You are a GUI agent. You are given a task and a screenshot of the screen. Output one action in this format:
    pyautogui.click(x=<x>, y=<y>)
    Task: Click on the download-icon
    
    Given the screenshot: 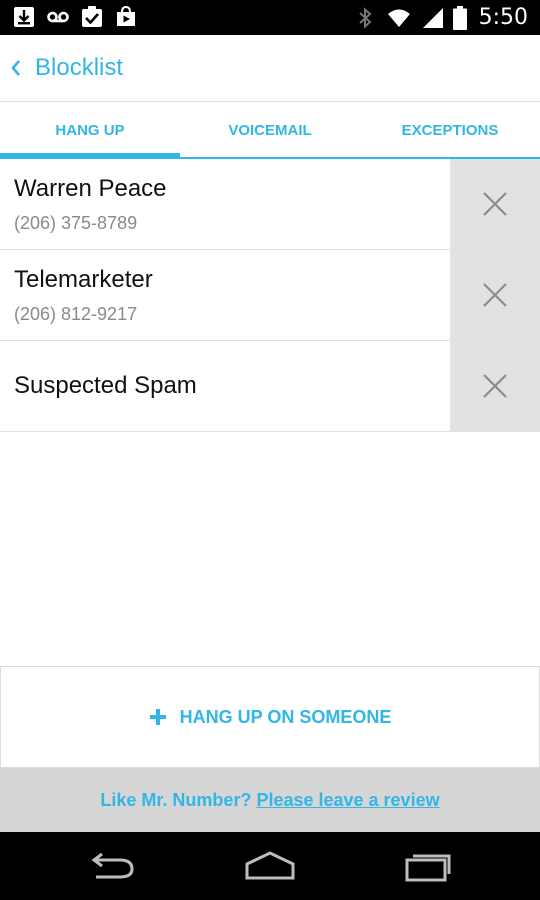 What is the action you would take?
    pyautogui.click(x=24, y=17)
    